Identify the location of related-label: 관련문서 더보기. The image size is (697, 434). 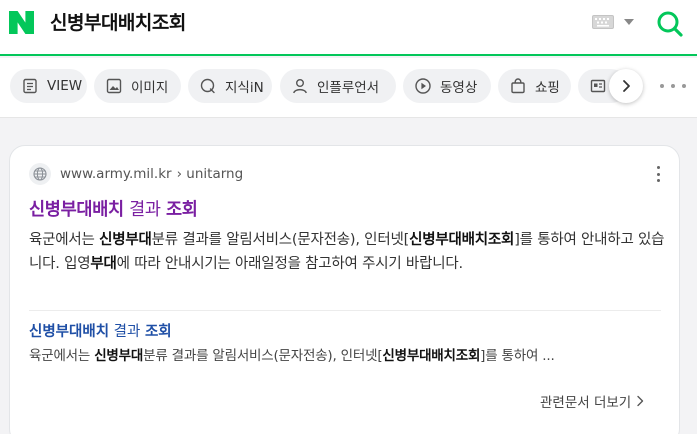
(586, 403).